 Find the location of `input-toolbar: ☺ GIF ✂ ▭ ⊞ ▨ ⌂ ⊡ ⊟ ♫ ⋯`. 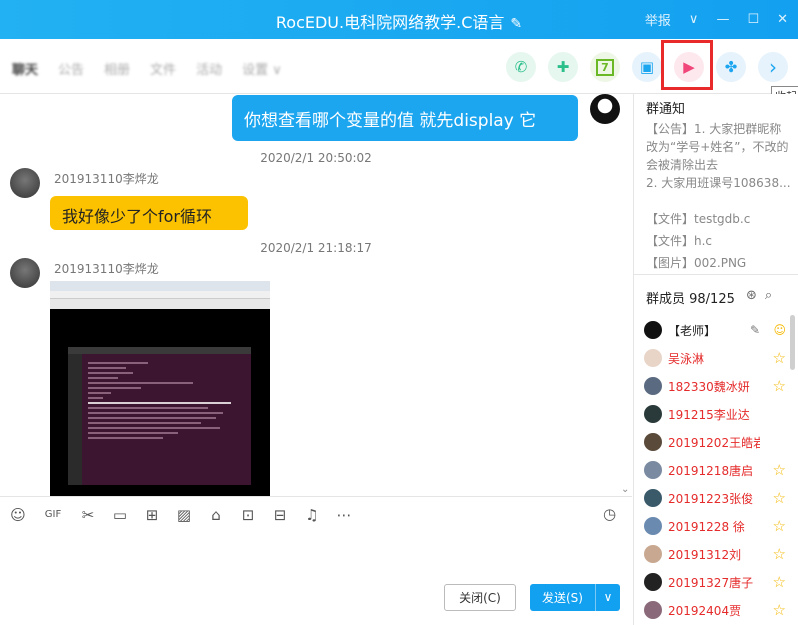

input-toolbar: ☺ GIF ✂ ▭ ⊞ ▨ ⌂ ⊡ ⊟ ♫ ⋯ is located at coordinates (316, 514).